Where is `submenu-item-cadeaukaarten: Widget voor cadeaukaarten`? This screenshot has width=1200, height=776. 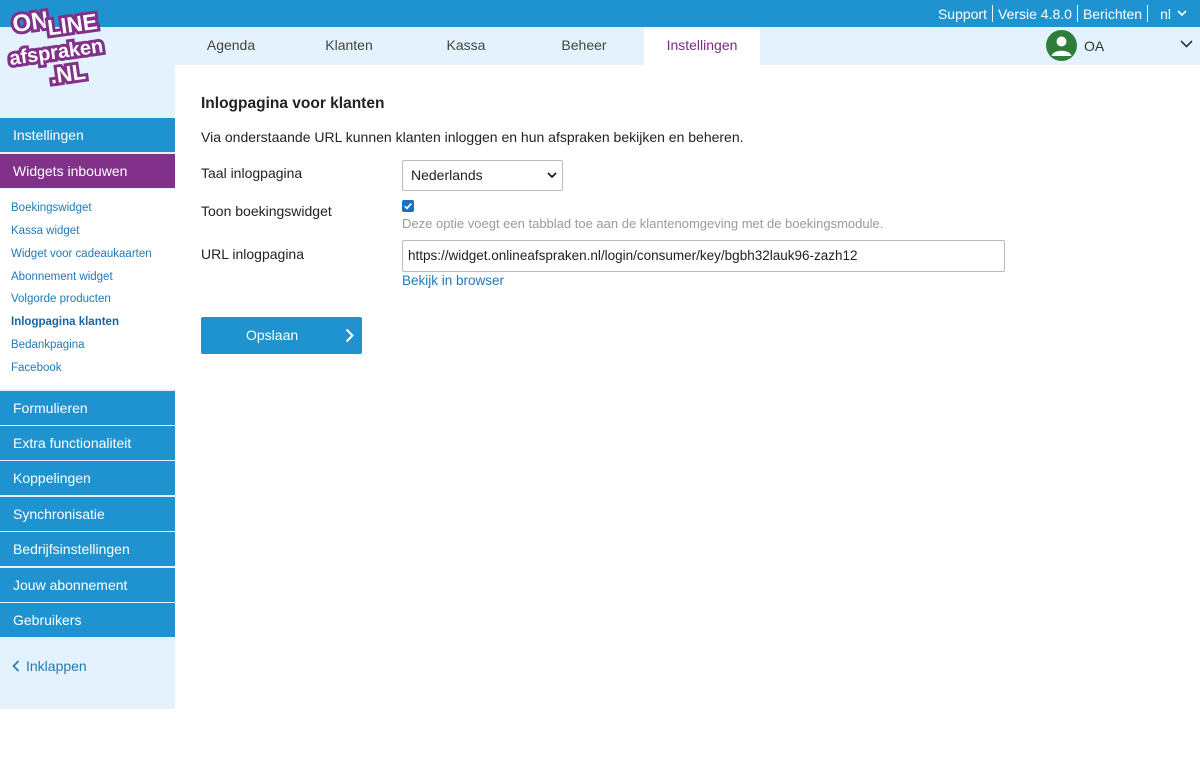
submenu-item-cadeaukaarten: Widget voor cadeaukaarten is located at coordinates (81, 254).